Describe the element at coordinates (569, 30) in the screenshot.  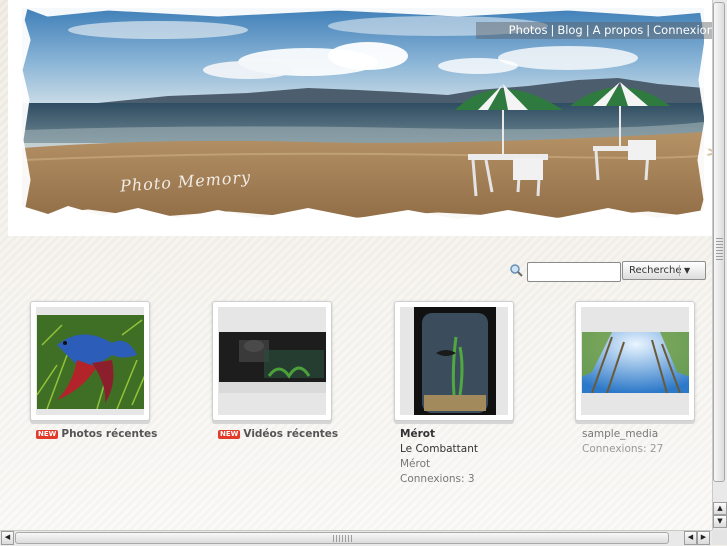
I see `nav-link-blog: Blog` at that location.